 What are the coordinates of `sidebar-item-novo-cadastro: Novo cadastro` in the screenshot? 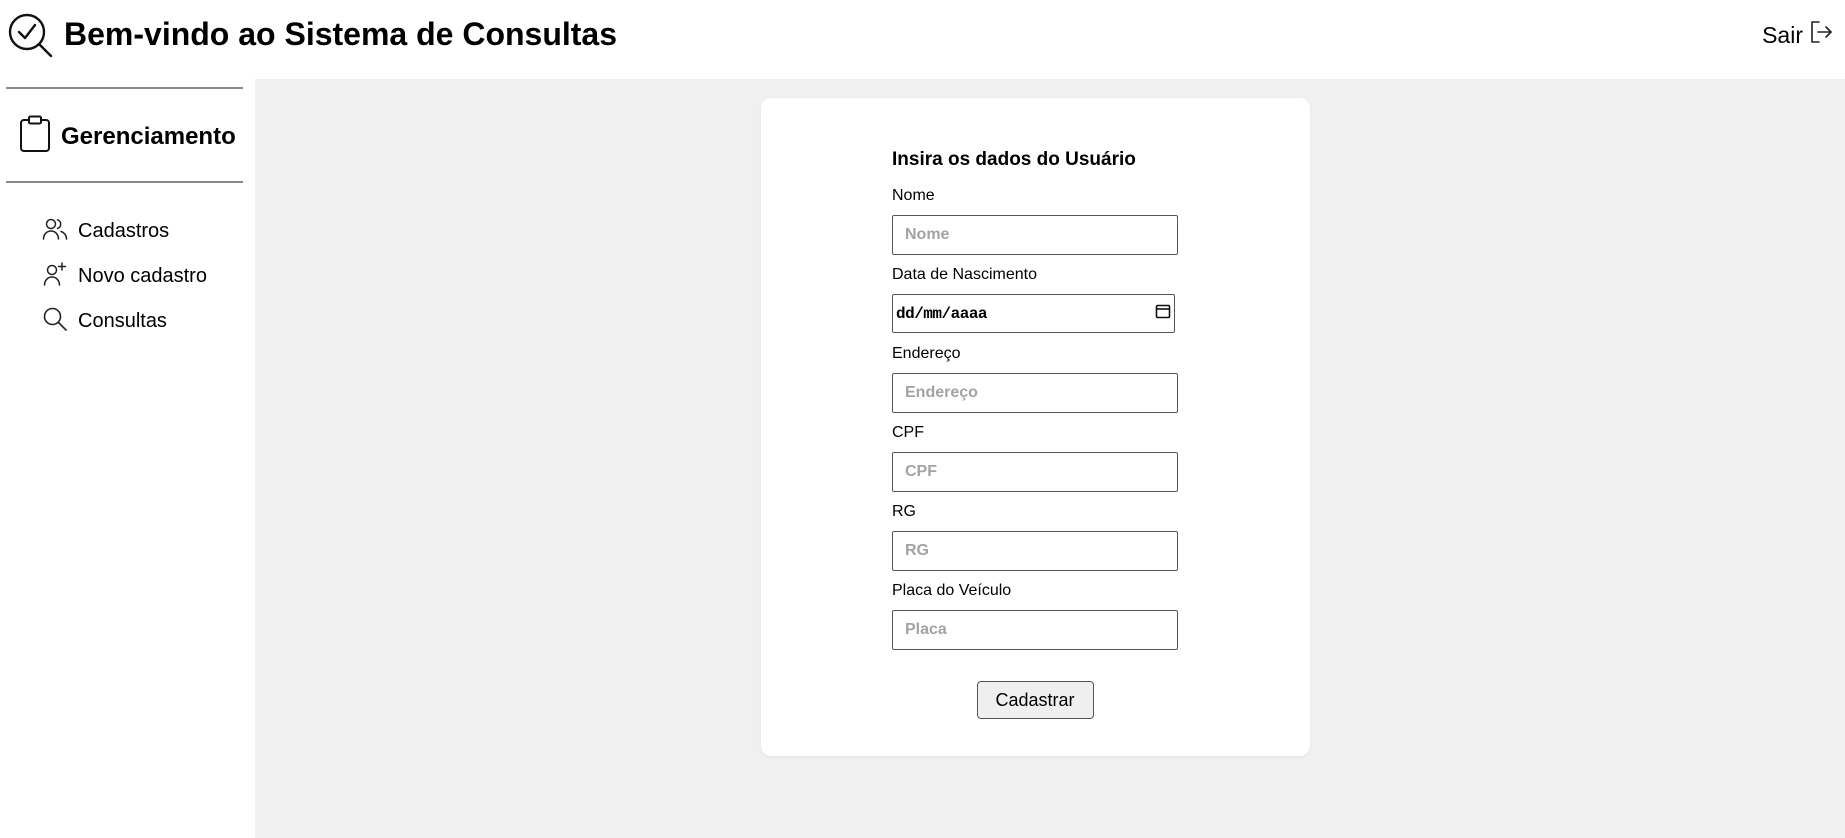 It's located at (124, 276).